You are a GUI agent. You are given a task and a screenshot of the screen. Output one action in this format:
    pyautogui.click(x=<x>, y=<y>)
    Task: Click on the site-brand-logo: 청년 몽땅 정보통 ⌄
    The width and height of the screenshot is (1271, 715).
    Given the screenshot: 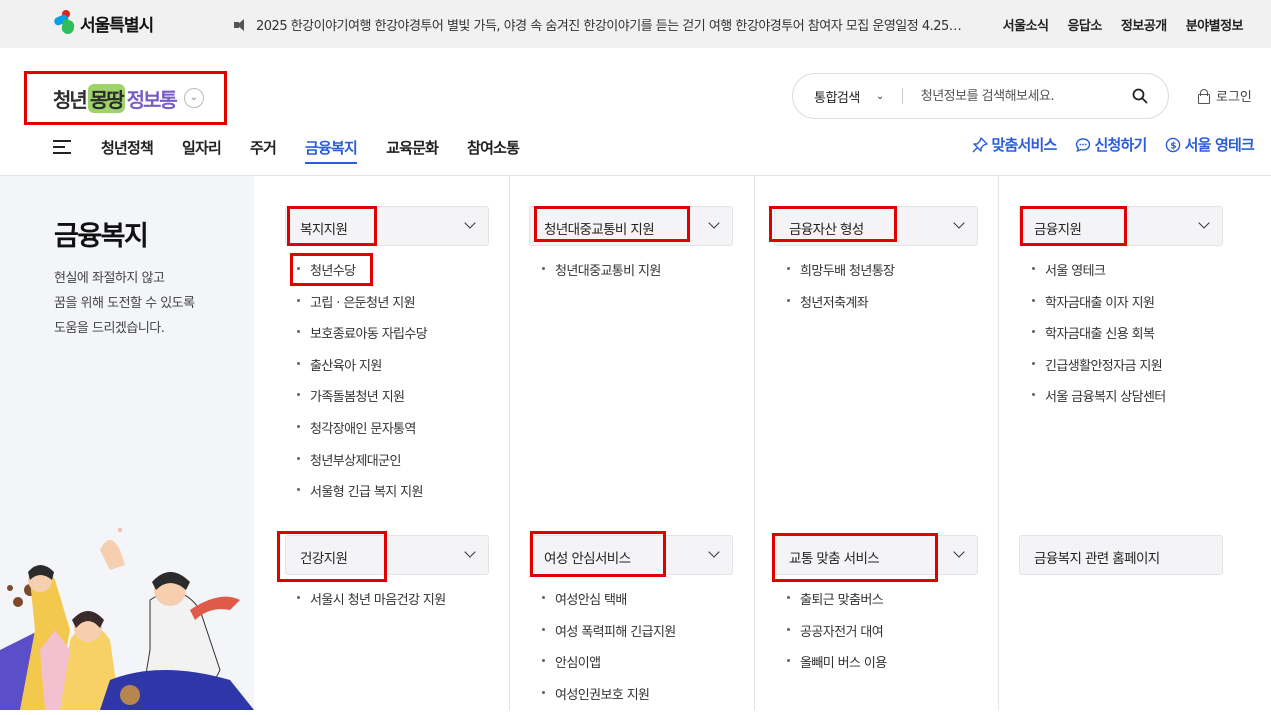 What is the action you would take?
    pyautogui.click(x=125, y=98)
    